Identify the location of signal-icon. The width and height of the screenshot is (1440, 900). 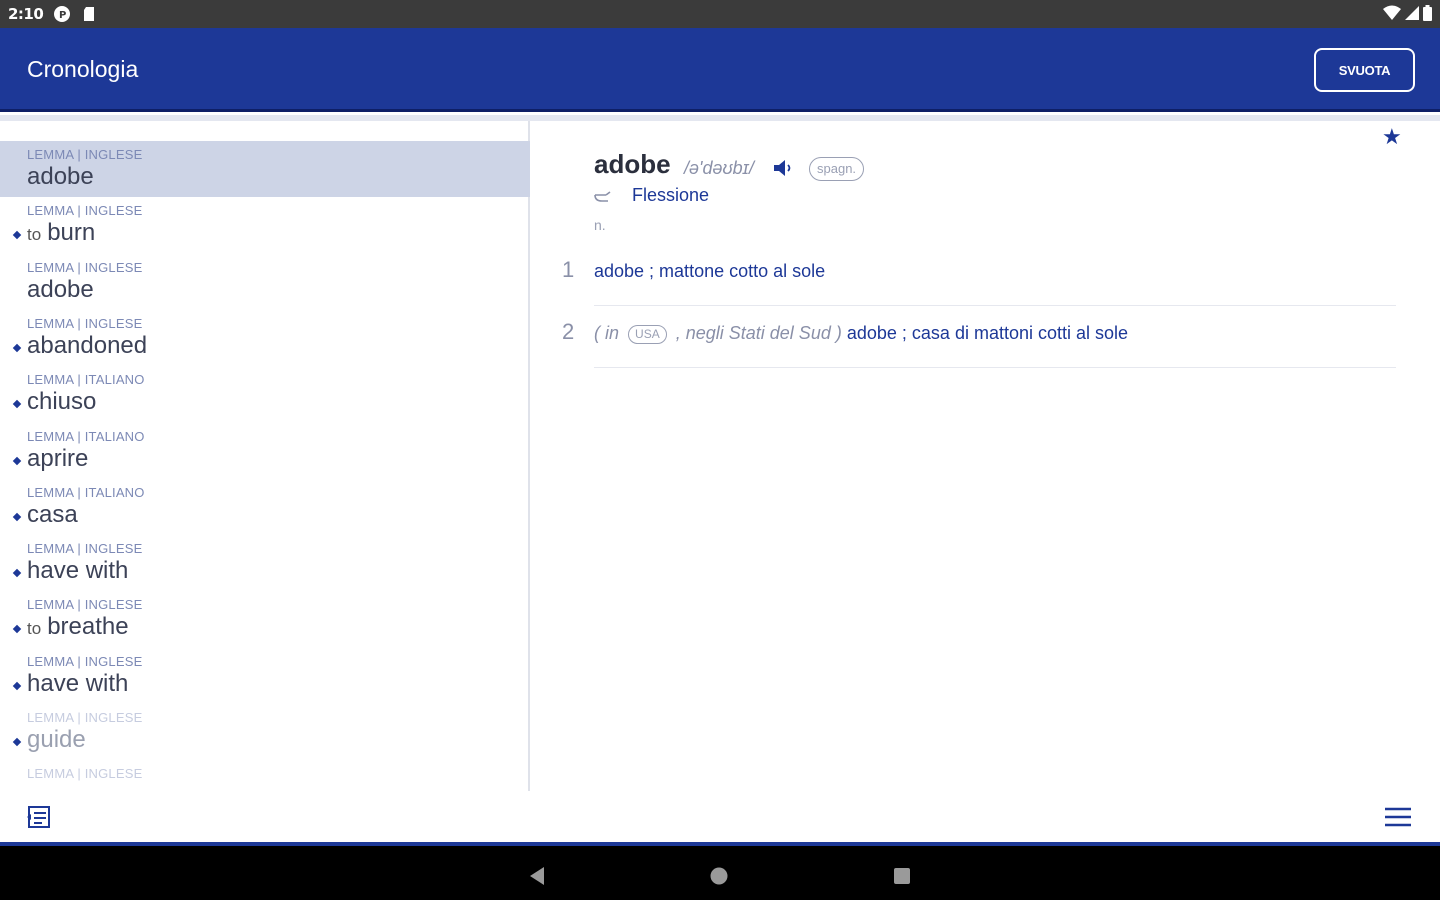
(1412, 13).